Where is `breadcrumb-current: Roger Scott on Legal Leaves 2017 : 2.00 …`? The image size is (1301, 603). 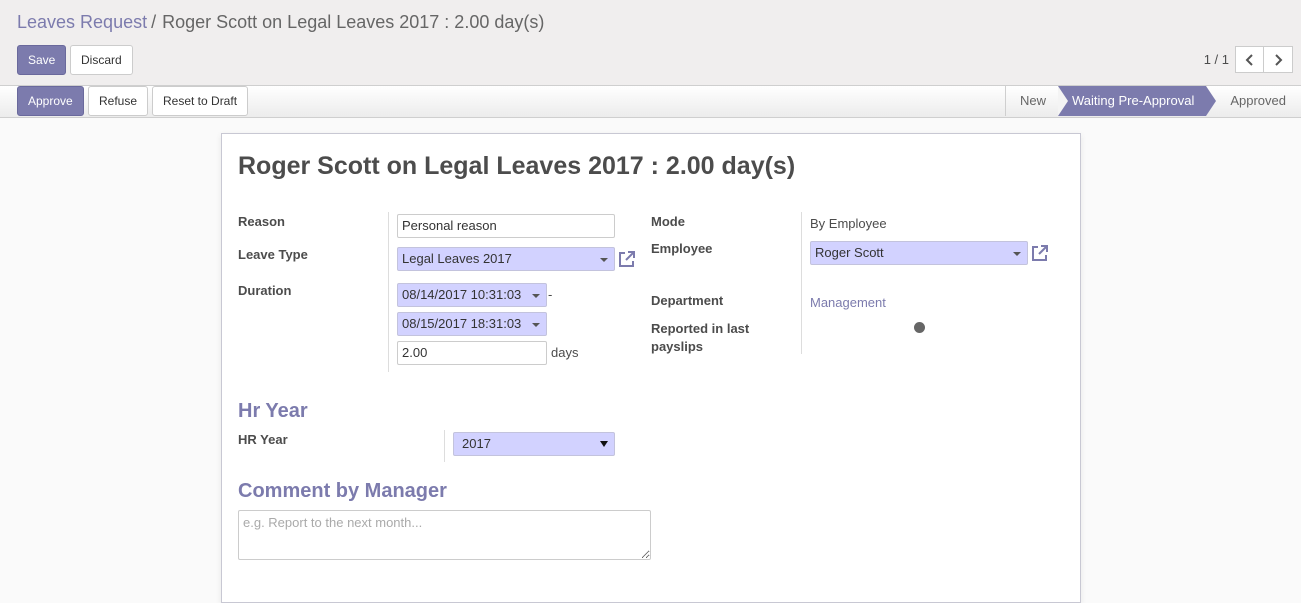 breadcrumb-current: Roger Scott on Legal Leaves 2017 : 2.00 … is located at coordinates (353, 22).